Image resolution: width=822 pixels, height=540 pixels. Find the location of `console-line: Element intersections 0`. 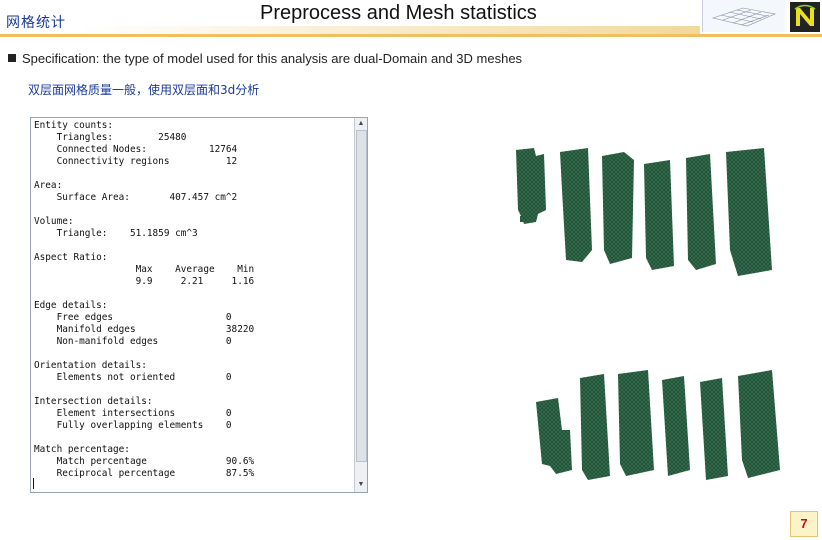

console-line: Element intersections 0 is located at coordinates (133, 413).